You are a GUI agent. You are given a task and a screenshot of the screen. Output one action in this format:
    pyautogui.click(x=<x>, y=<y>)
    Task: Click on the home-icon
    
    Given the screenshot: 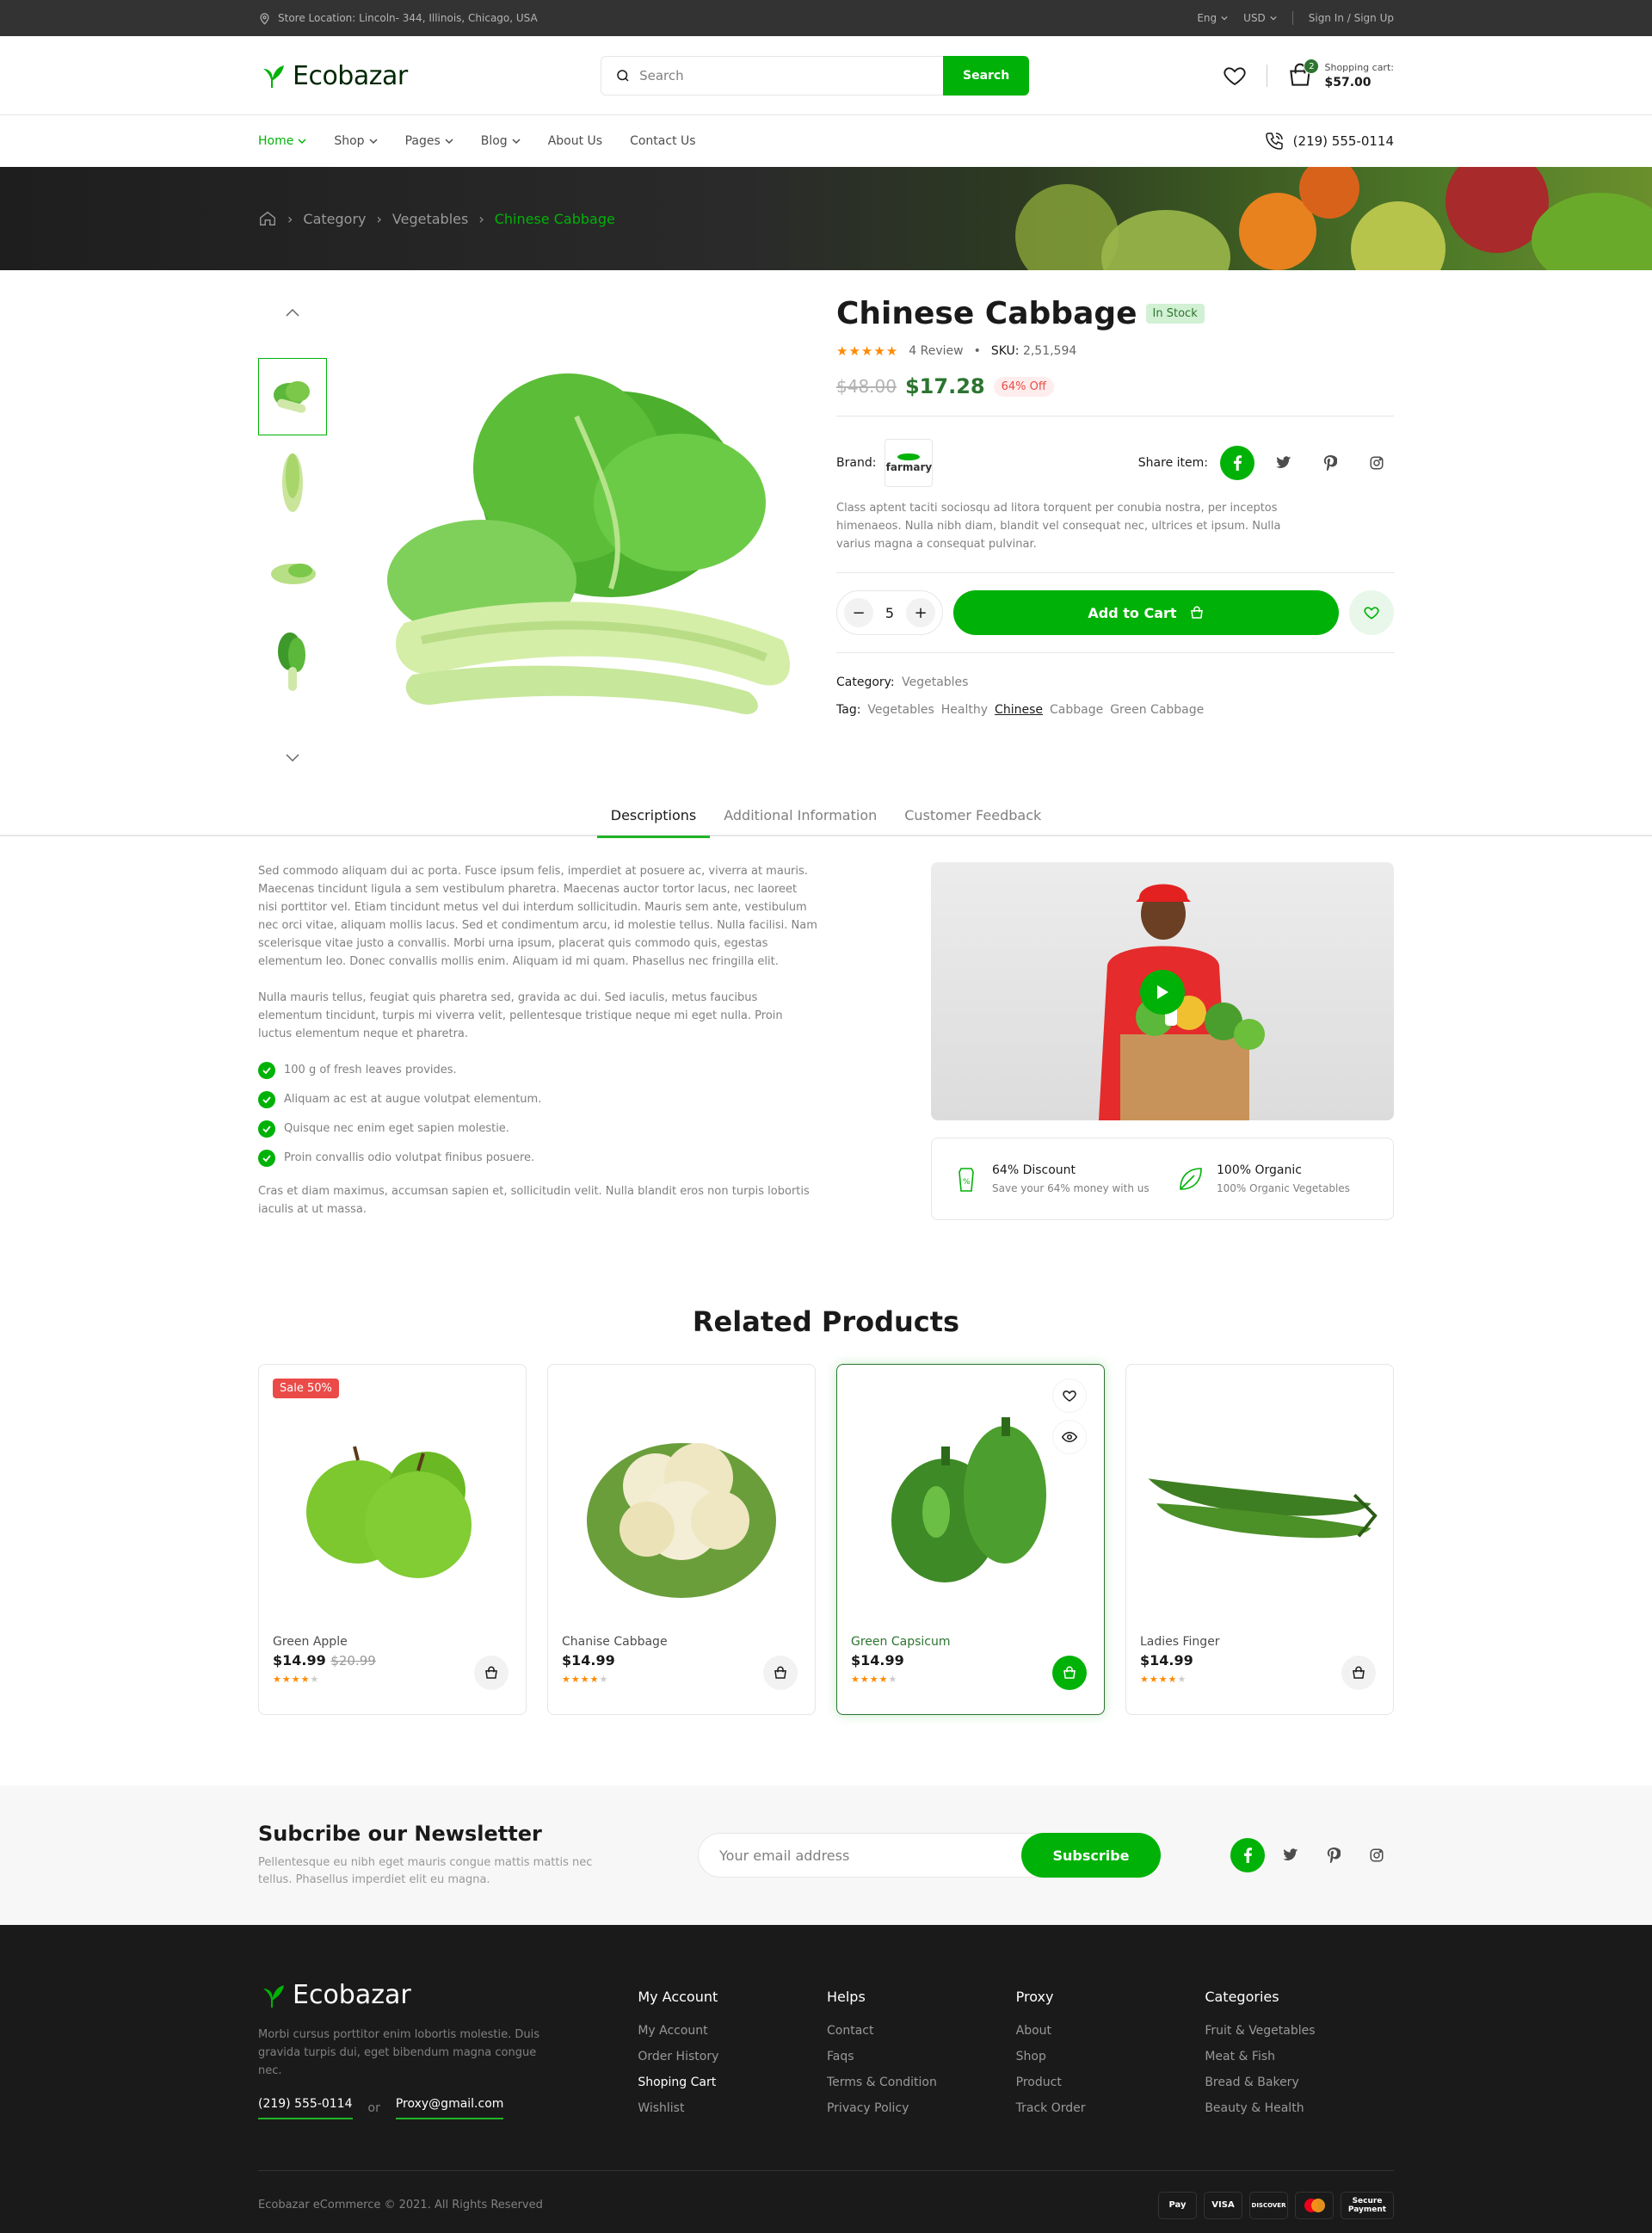 What is the action you would take?
    pyautogui.click(x=267, y=219)
    